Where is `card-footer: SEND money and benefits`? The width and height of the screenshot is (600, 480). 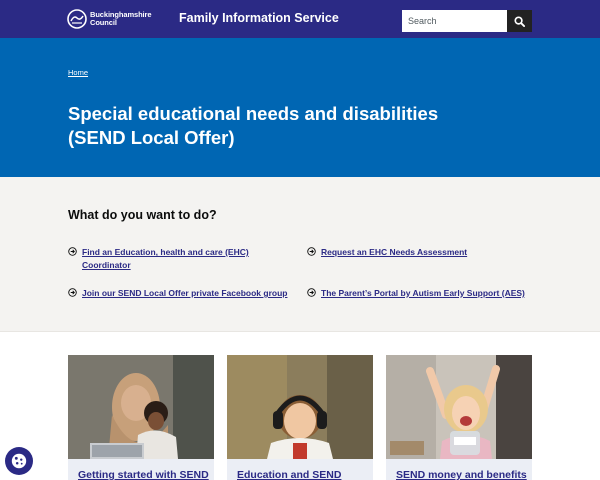
card-footer: SEND money and benefits is located at coordinates (459, 469).